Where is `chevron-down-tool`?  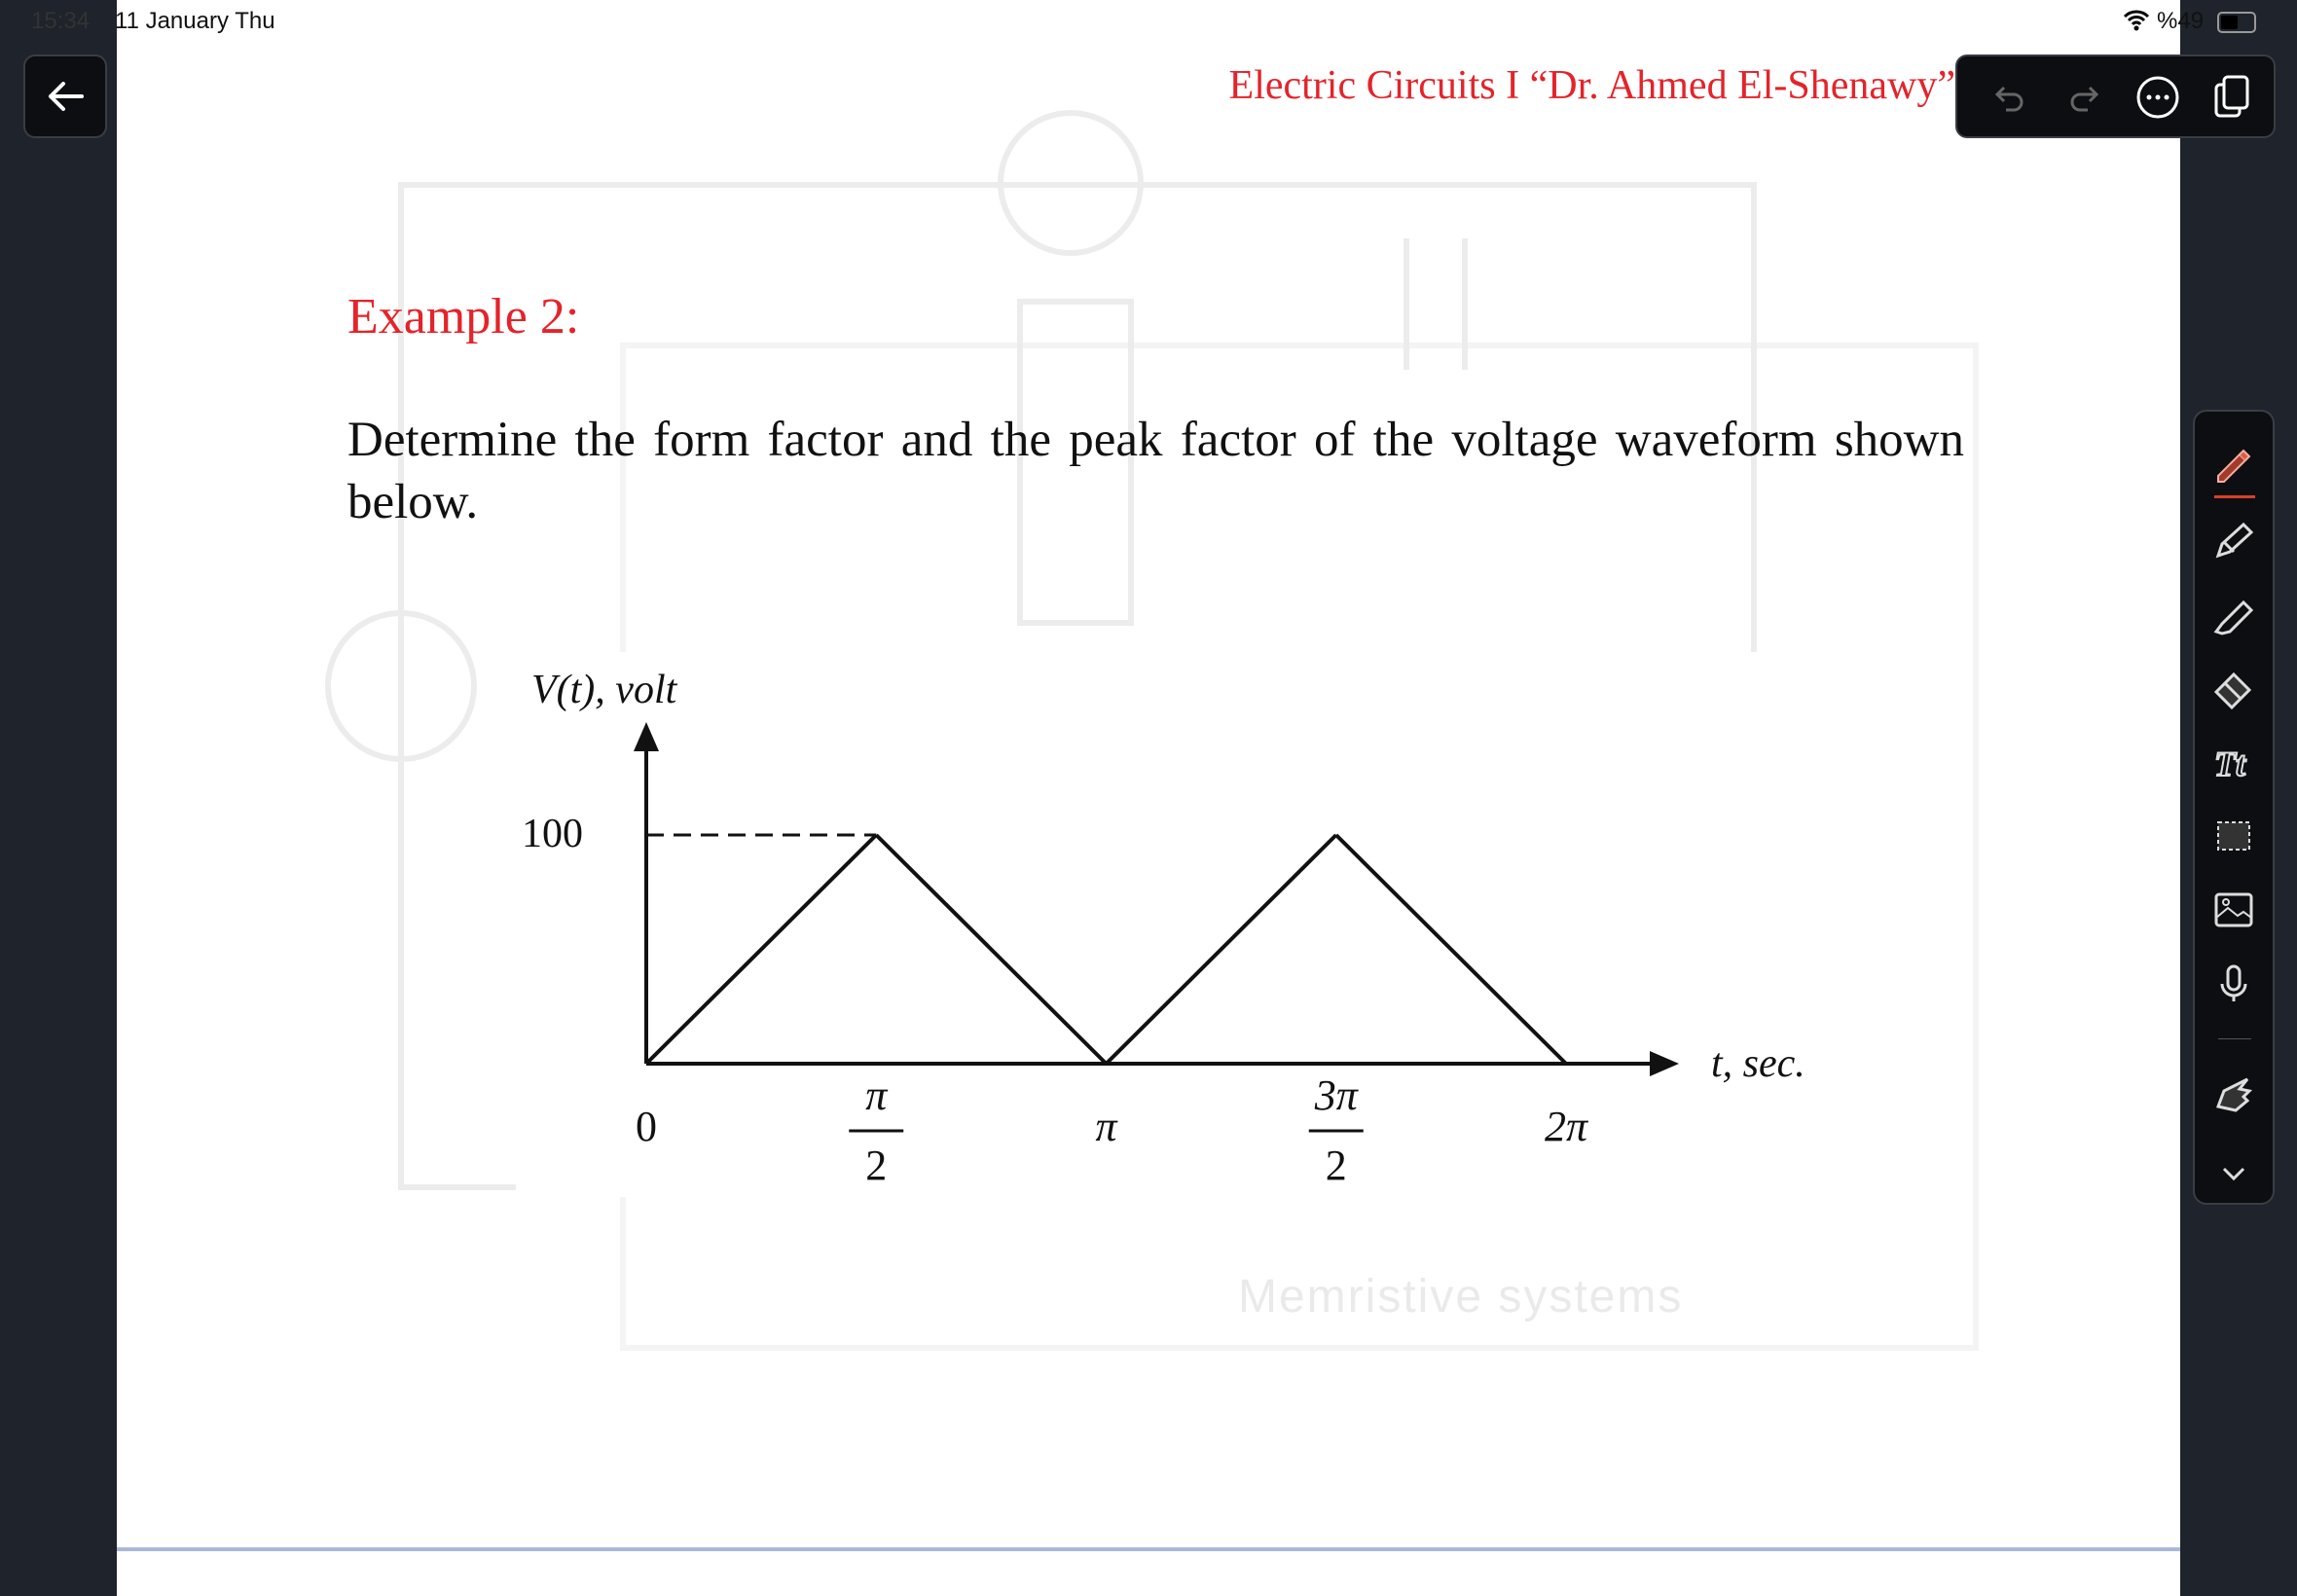
chevron-down-tool is located at coordinates (2234, 1173).